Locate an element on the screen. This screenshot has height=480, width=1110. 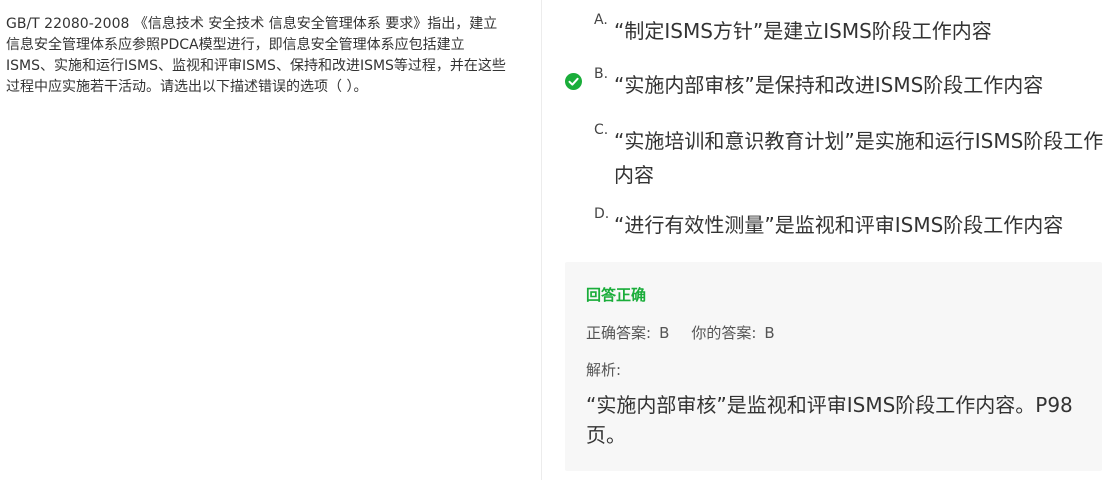
result-status: 回答正确 is located at coordinates (616, 295).